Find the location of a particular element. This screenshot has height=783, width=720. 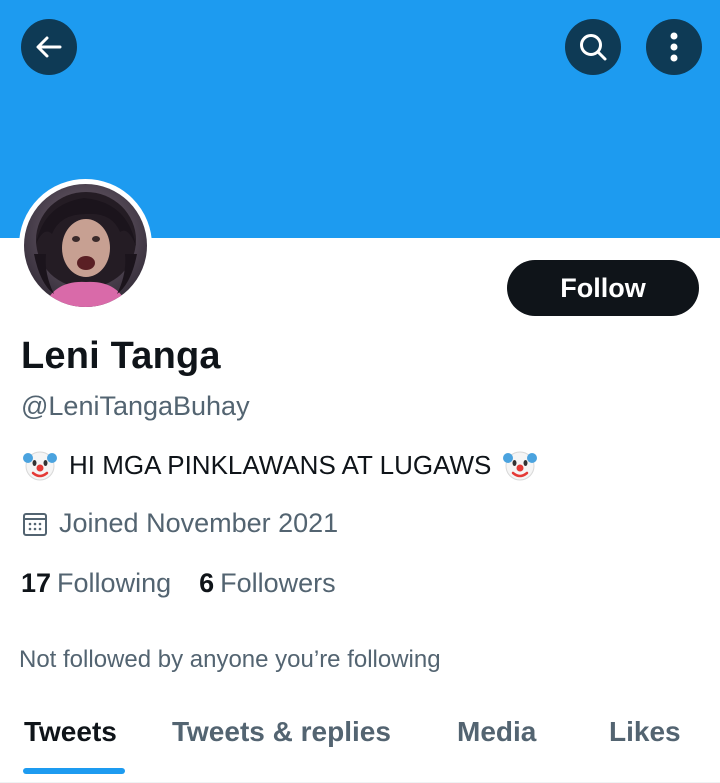

followers-label: Followers is located at coordinates (278, 583).